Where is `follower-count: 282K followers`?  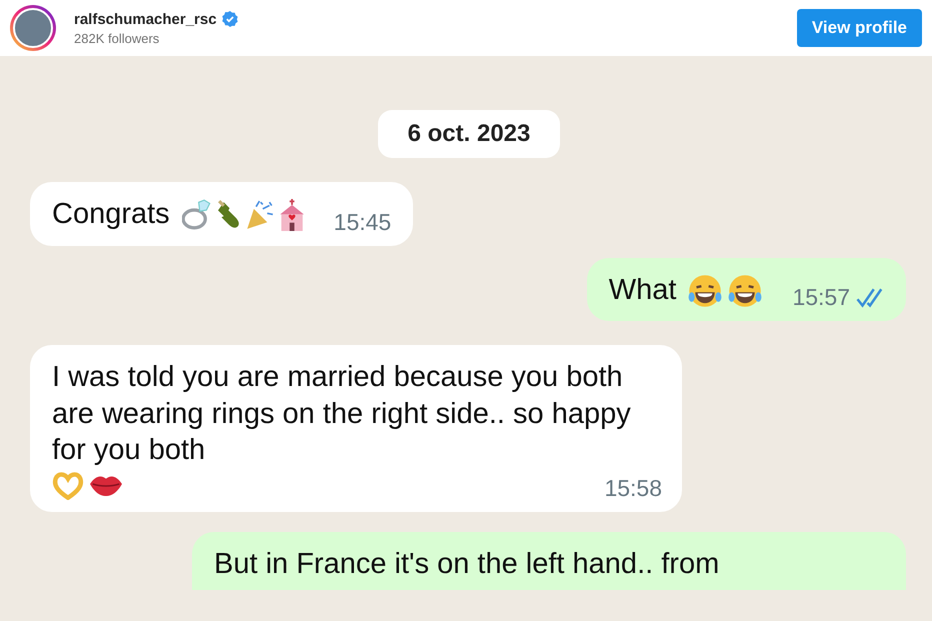 follower-count: 282K followers is located at coordinates (117, 38).